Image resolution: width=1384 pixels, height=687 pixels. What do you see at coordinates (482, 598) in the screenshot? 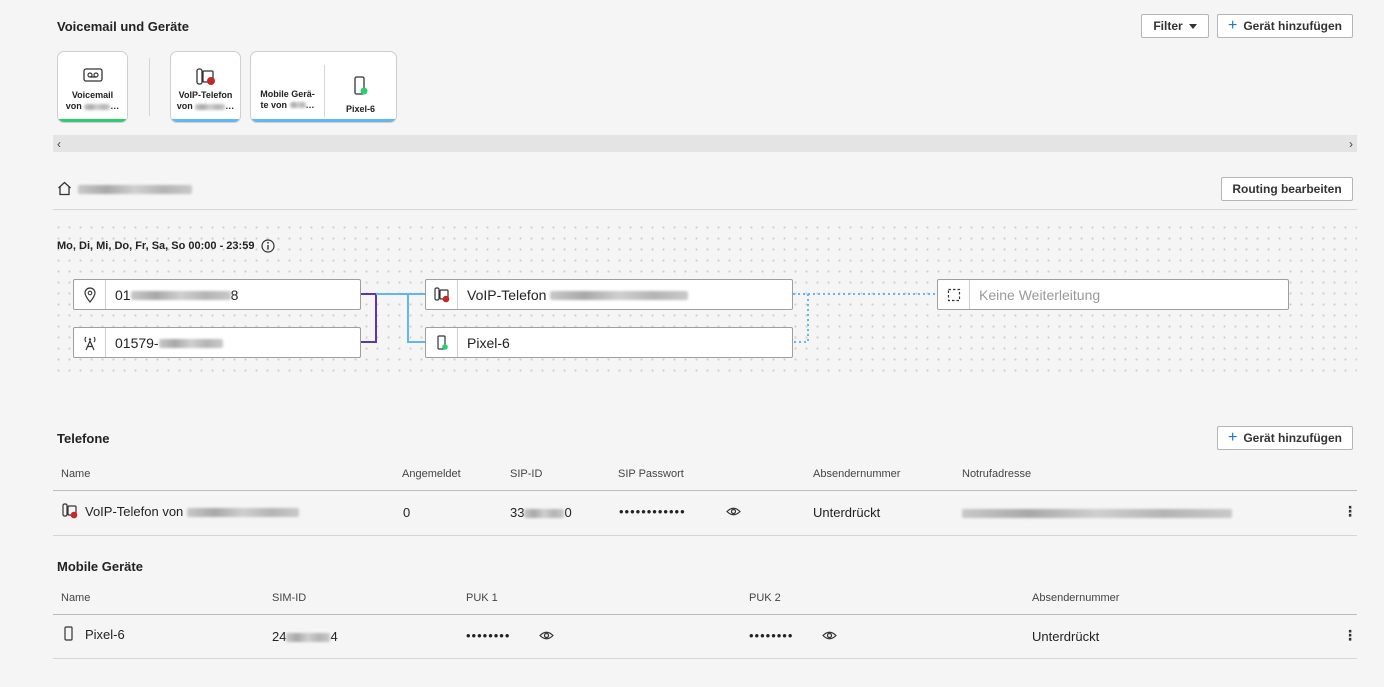
I see `col-puk1: PUK 1` at bounding box center [482, 598].